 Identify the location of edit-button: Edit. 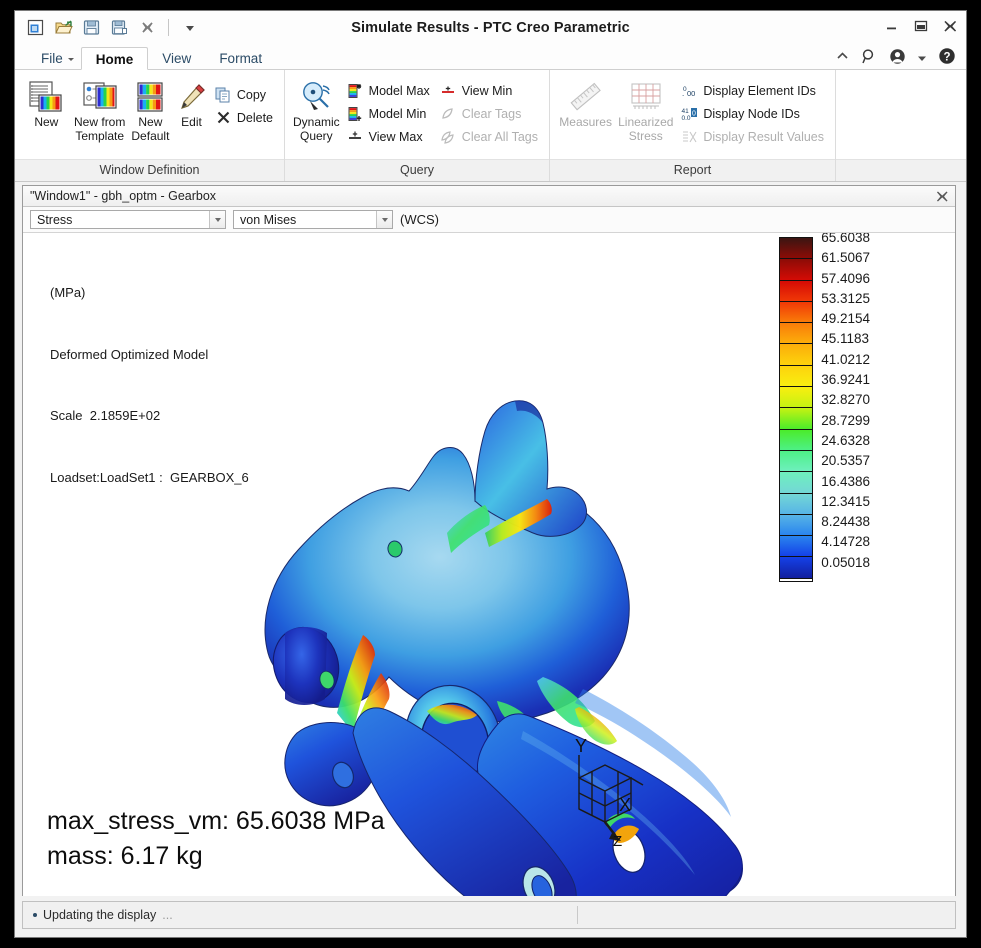
(191, 102).